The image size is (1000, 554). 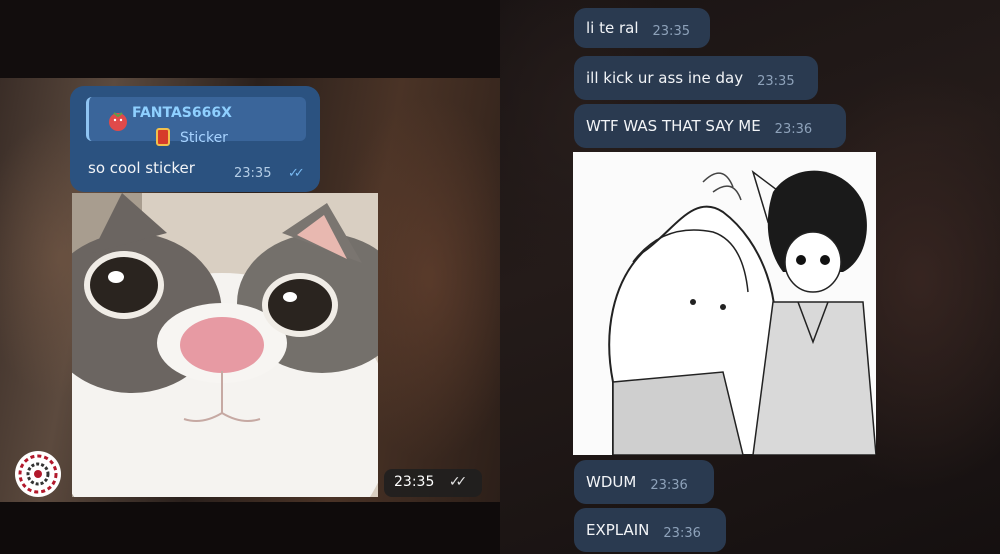 What do you see at coordinates (611, 482) in the screenshot?
I see `message-text: WDUM` at bounding box center [611, 482].